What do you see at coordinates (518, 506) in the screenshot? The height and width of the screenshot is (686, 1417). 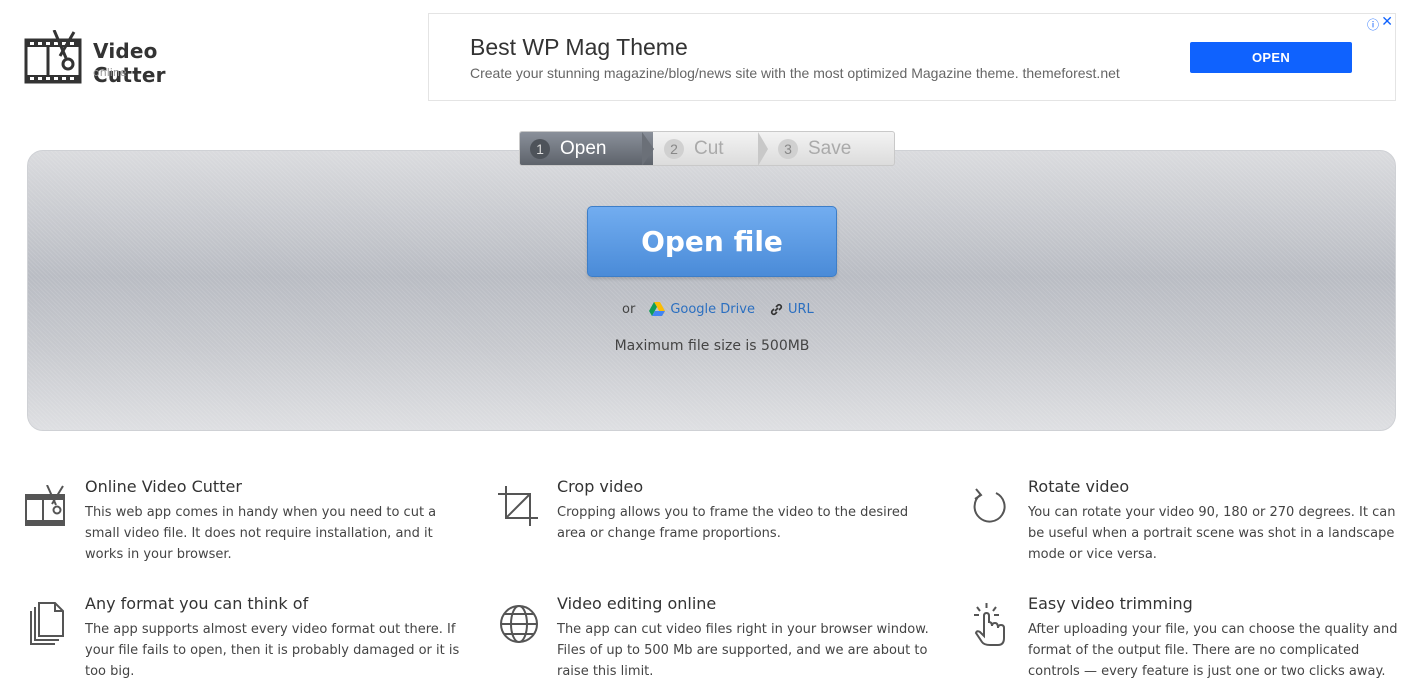 I see `crop-icon` at bounding box center [518, 506].